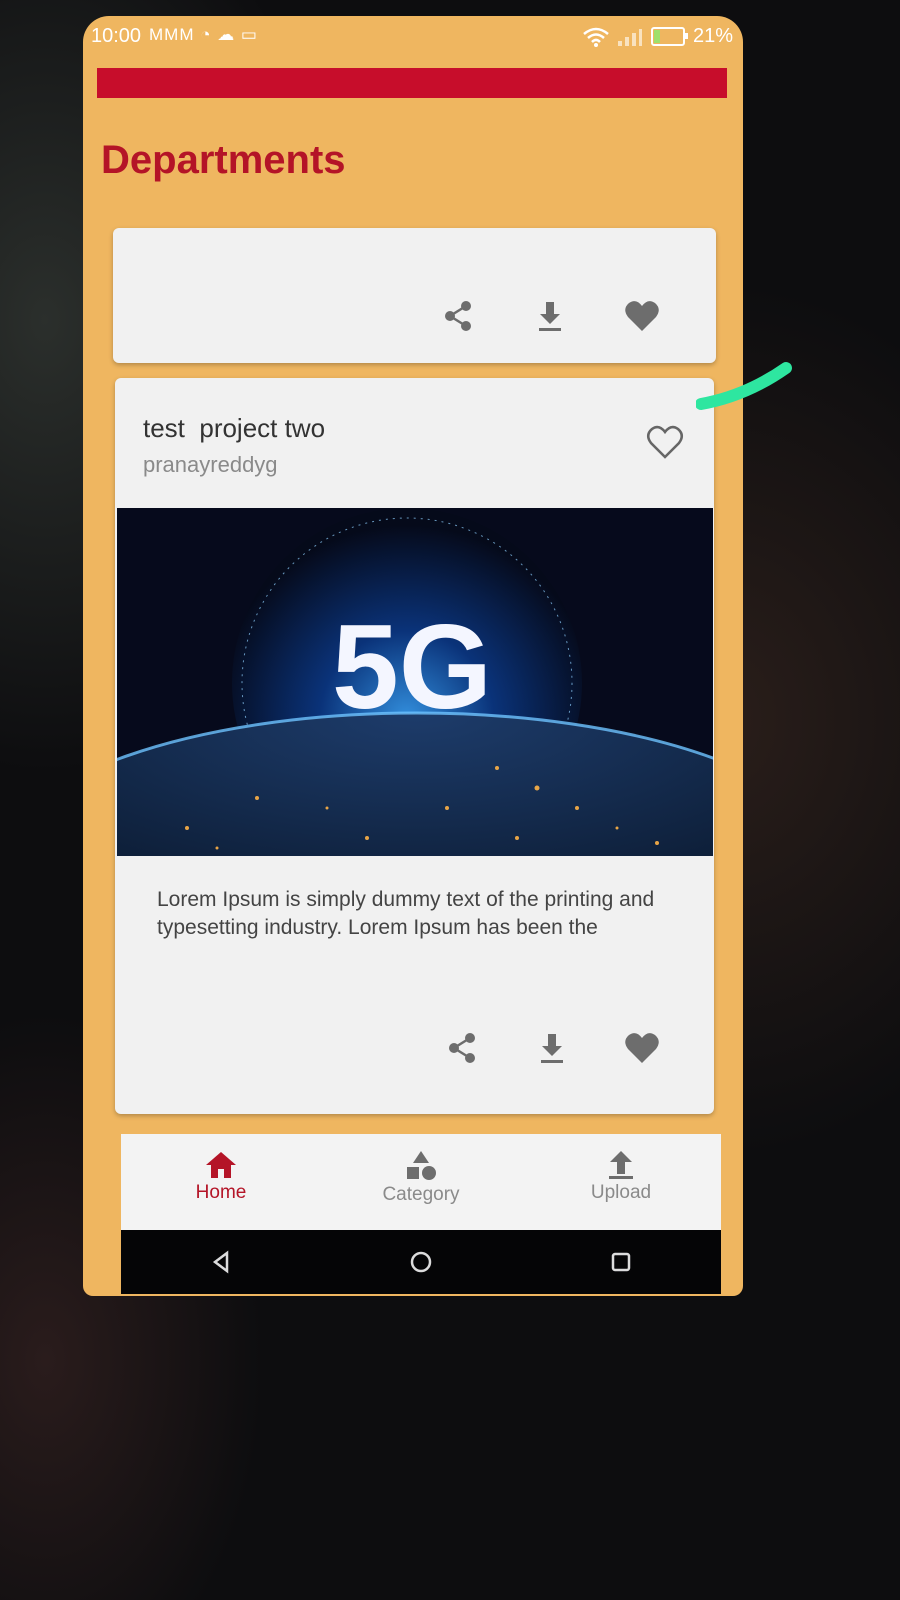 Image resolution: width=900 pixels, height=1600 pixels. Describe the element at coordinates (712, 36) in the screenshot. I see `battery-percent: 21%` at that location.